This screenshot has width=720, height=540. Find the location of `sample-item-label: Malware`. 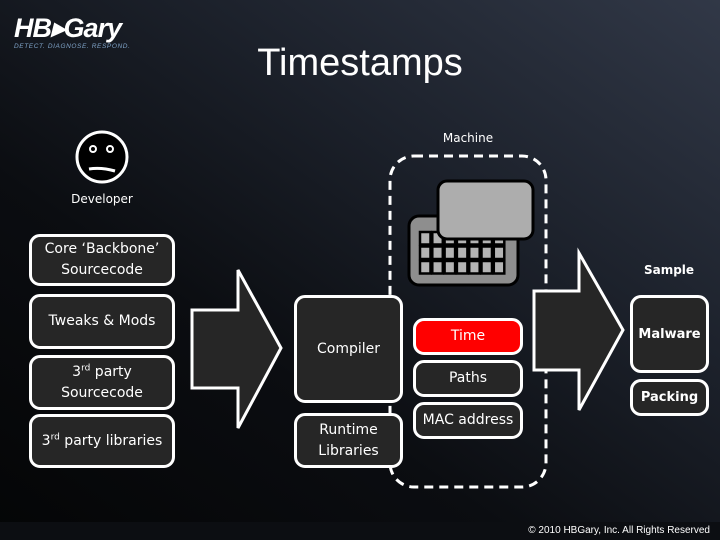

sample-item-label: Malware is located at coordinates (669, 334).